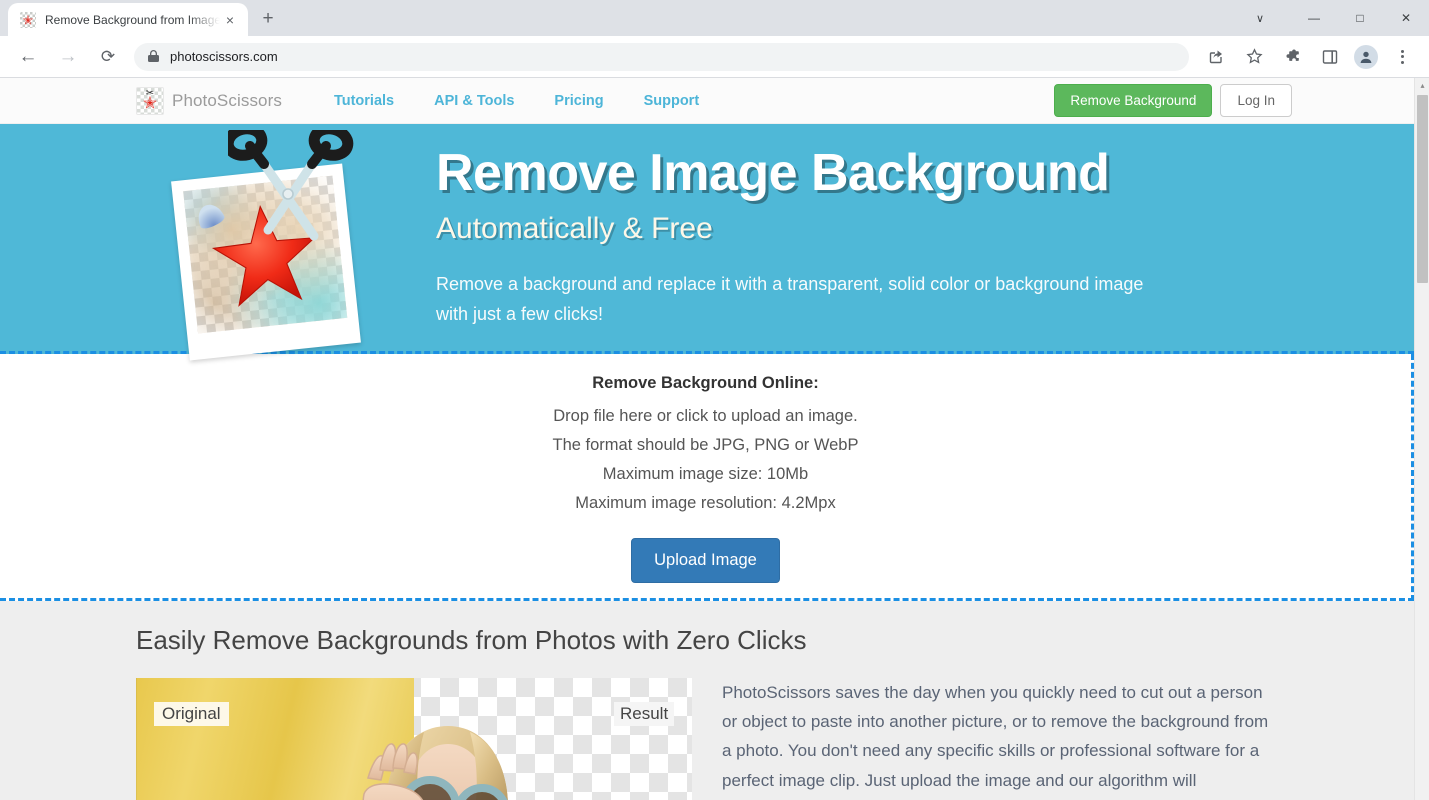  I want to click on chevron-down-icon: ∨, so click(1260, 18).